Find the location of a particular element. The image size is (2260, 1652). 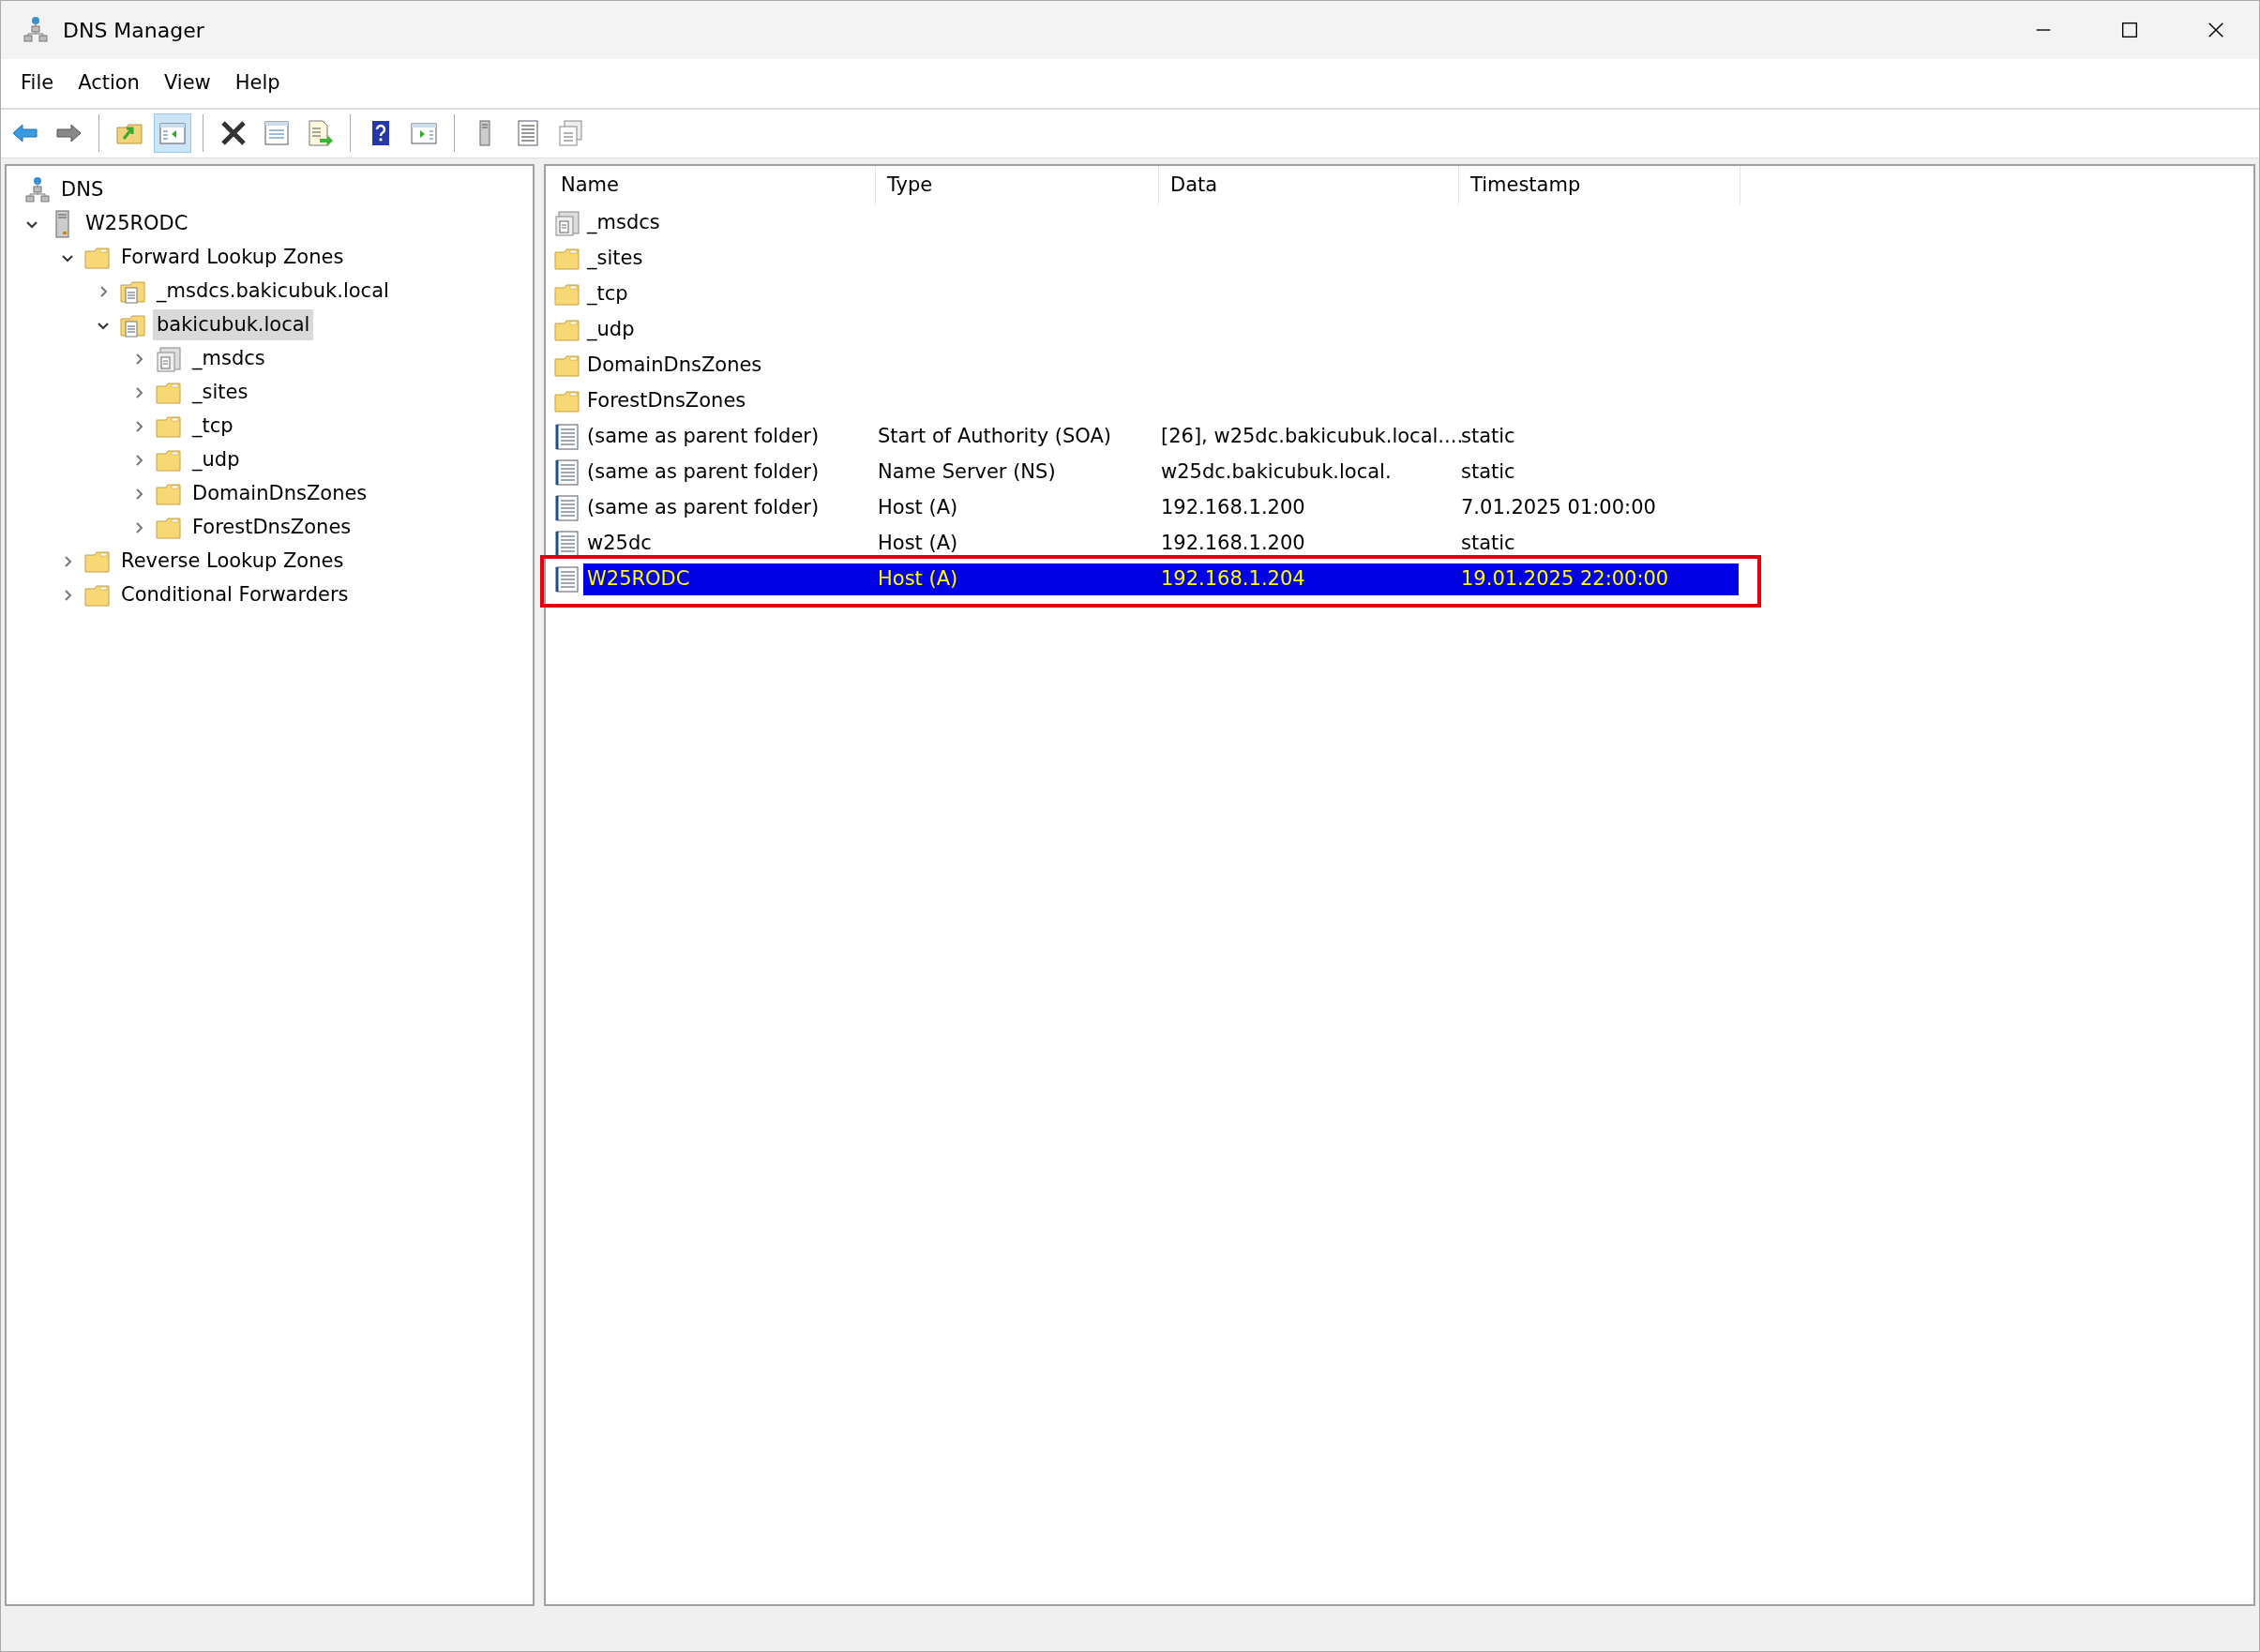

tree-item: Forward Lookup Zones is located at coordinates (232, 257).